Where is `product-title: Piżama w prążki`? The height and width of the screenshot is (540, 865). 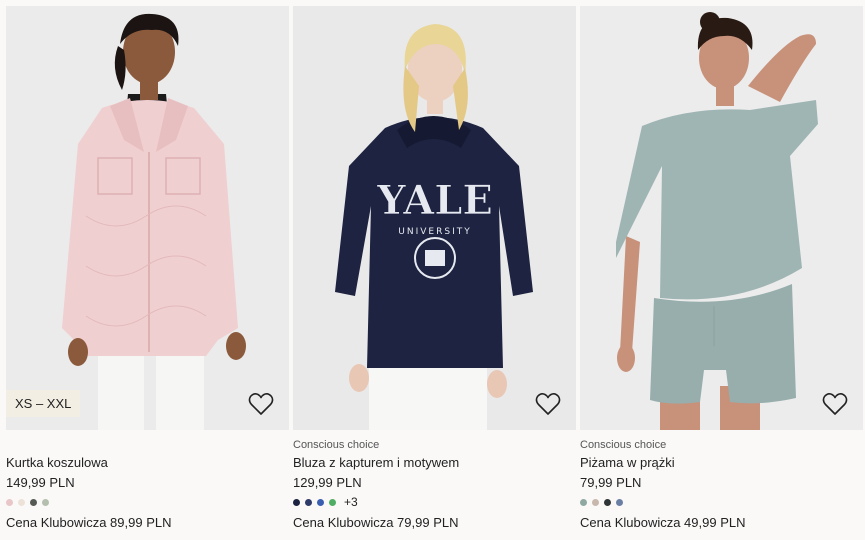
product-title: Piżama w prążki is located at coordinates (627, 462).